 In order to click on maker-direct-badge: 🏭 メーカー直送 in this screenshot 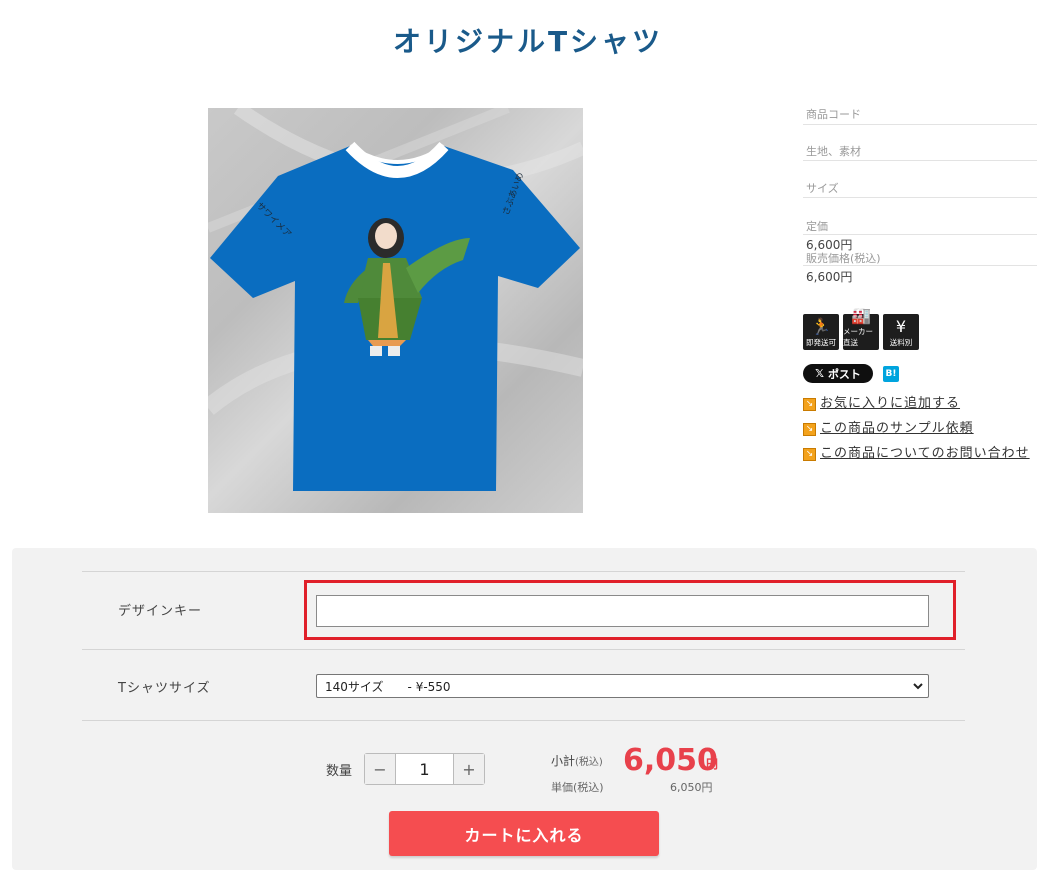, I will do `click(861, 328)`.